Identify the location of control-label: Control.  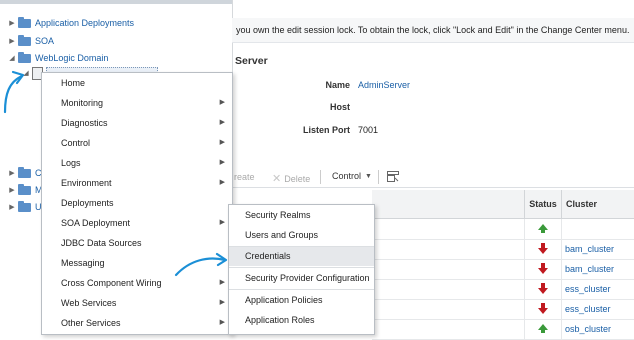
(347, 176).